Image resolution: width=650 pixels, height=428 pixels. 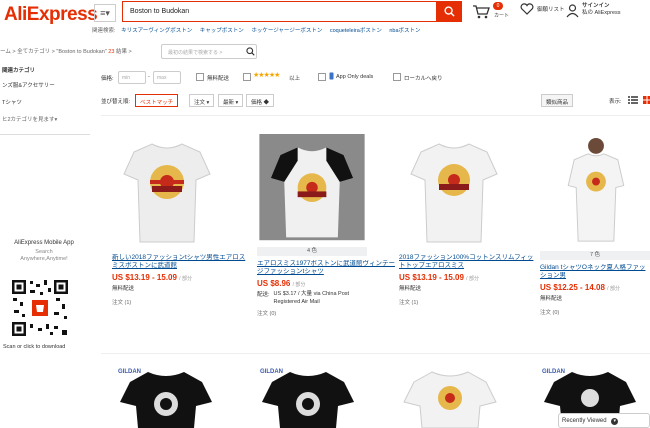 I want to click on sort-orders-label: 注文, so click(x=200, y=103).